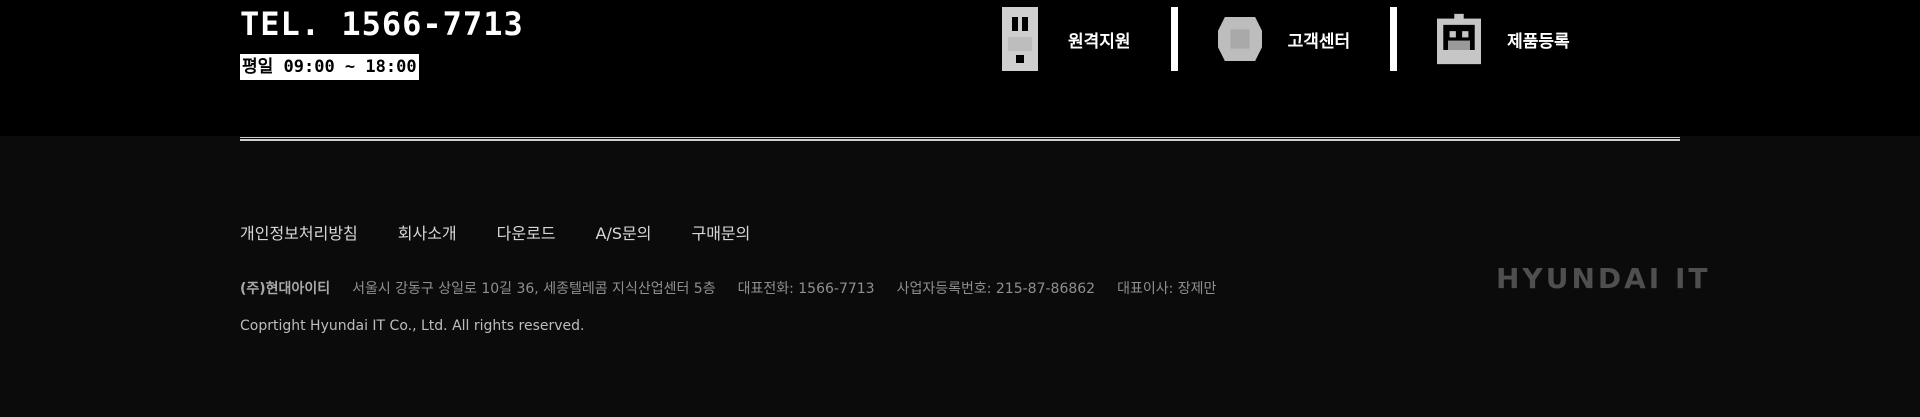 The image size is (1920, 417). I want to click on remote-support-icon, so click(1020, 39).